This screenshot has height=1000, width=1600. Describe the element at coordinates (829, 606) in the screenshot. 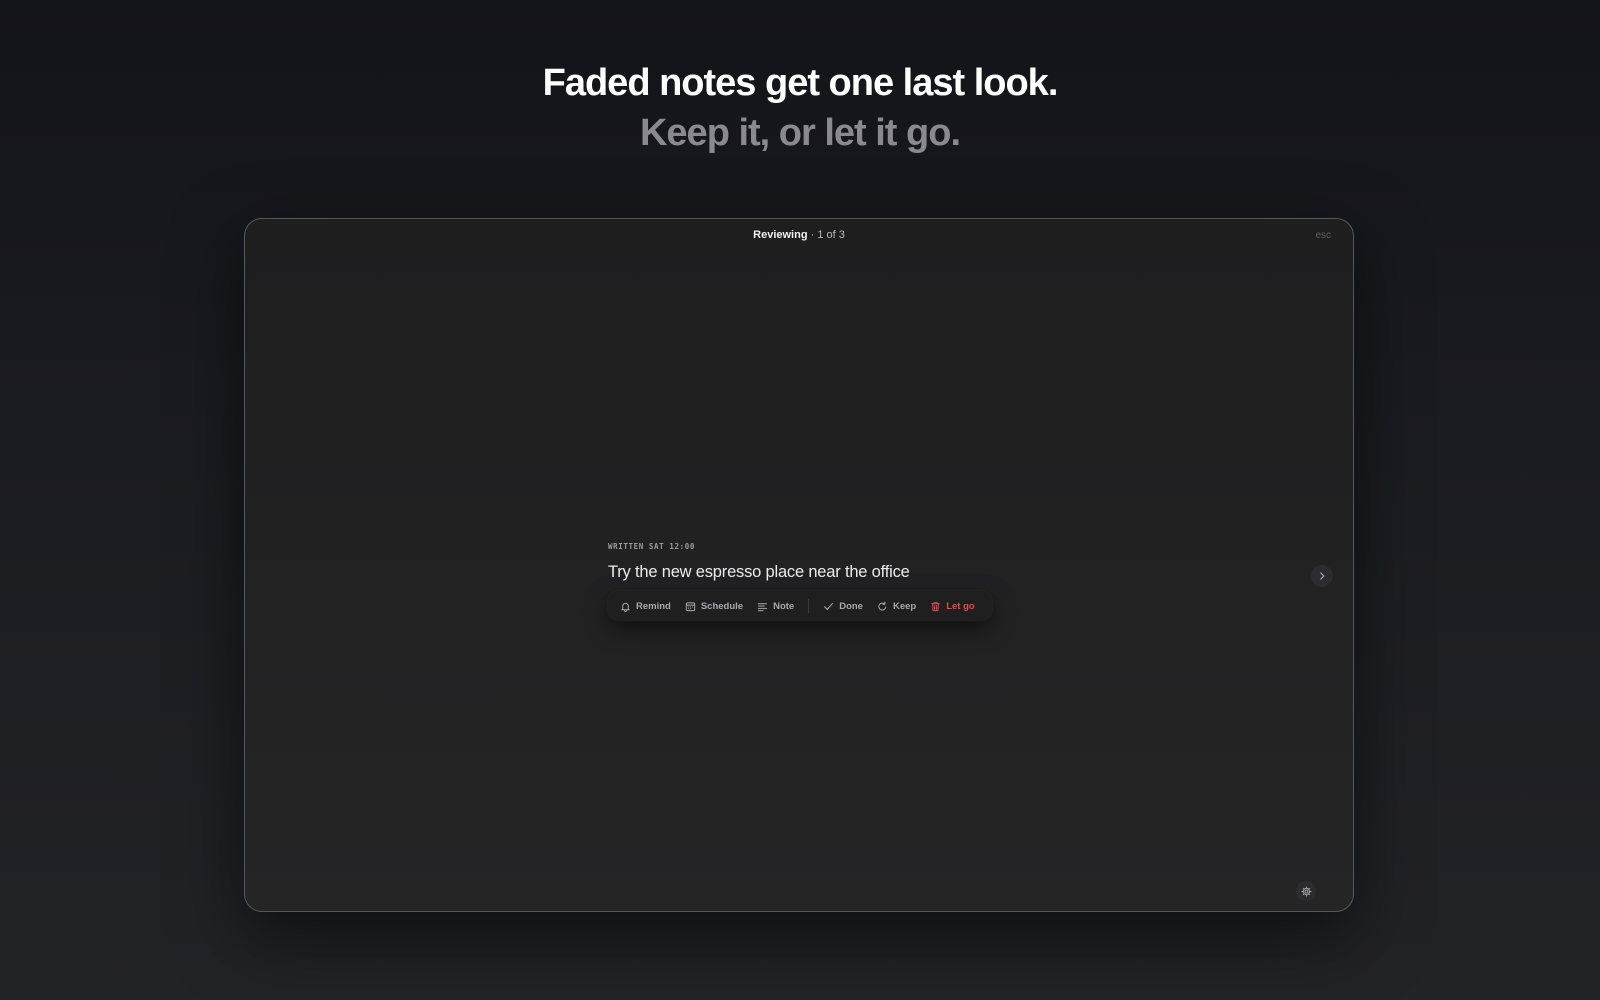

I see `check-icon` at that location.